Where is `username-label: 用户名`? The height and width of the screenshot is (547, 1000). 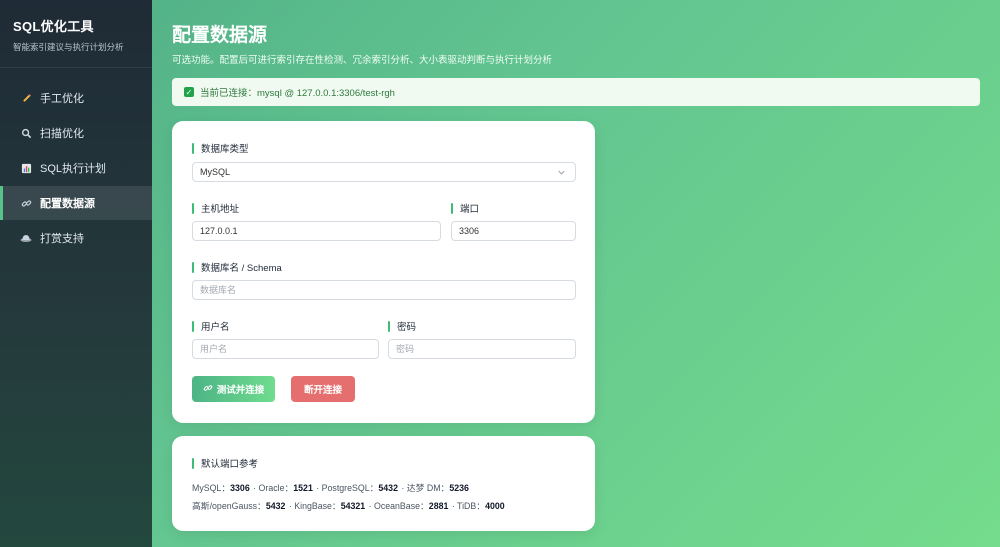 username-label: 用户名 is located at coordinates (211, 326).